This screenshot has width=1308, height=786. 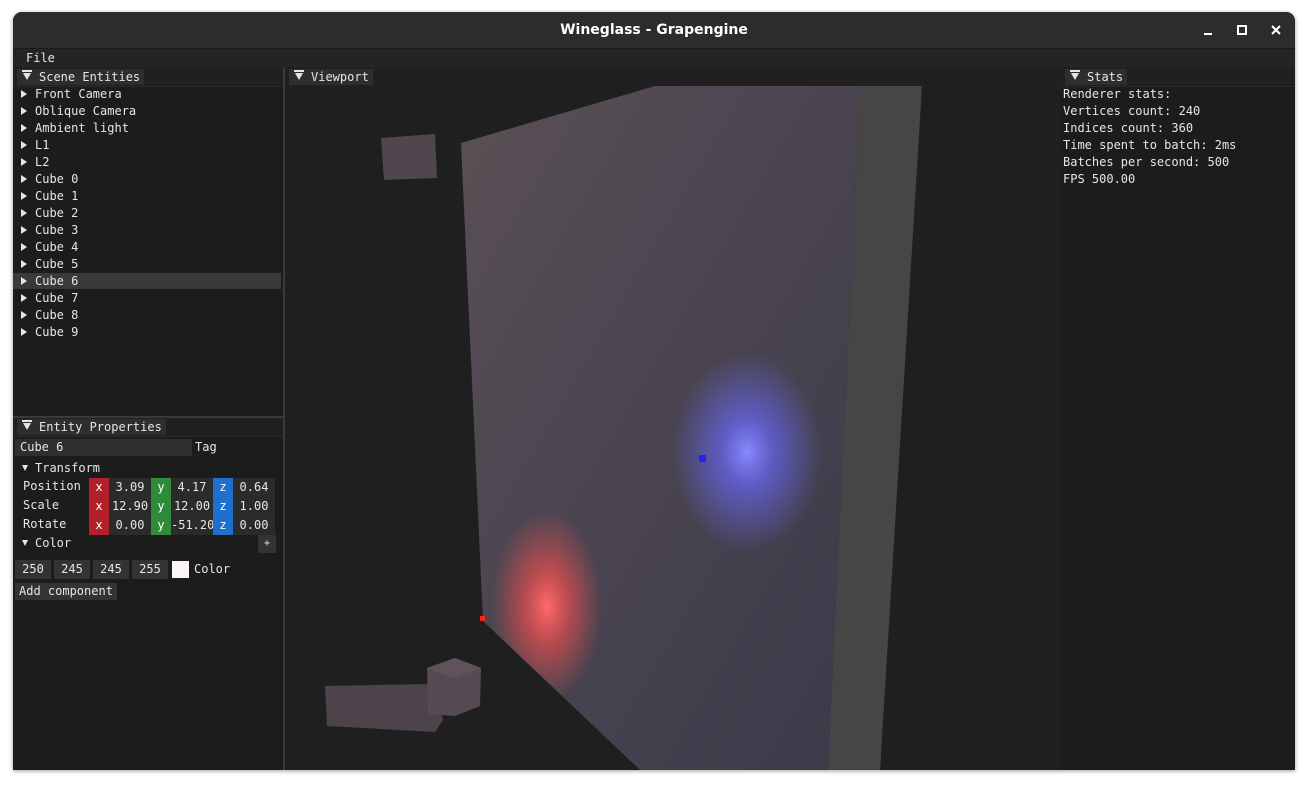 What do you see at coordinates (90, 77) in the screenshot?
I see `scene-entities-title: Scene Entities` at bounding box center [90, 77].